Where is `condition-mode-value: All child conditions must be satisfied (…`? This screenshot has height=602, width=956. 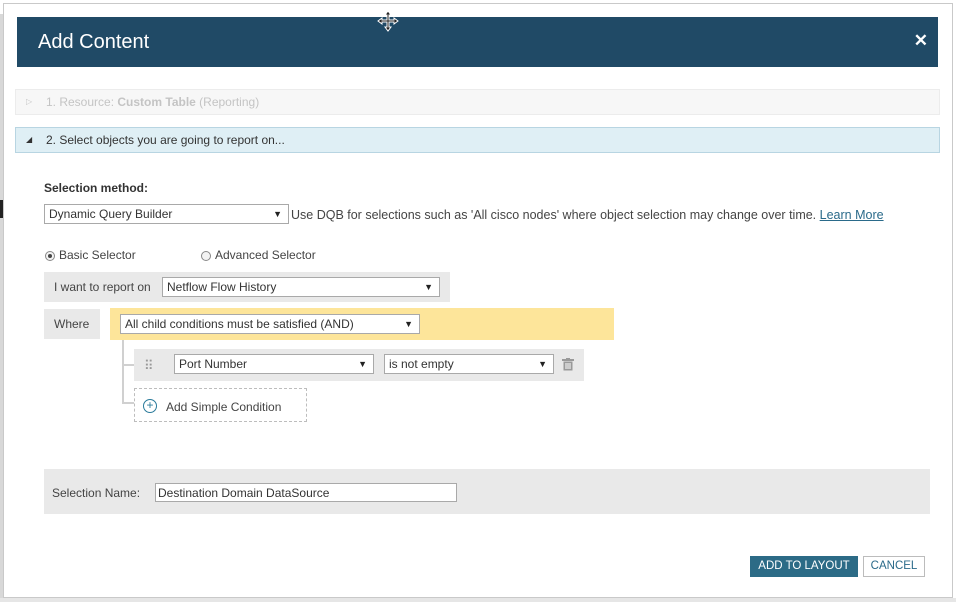 condition-mode-value: All child conditions must be satisfied (… is located at coordinates (239, 324).